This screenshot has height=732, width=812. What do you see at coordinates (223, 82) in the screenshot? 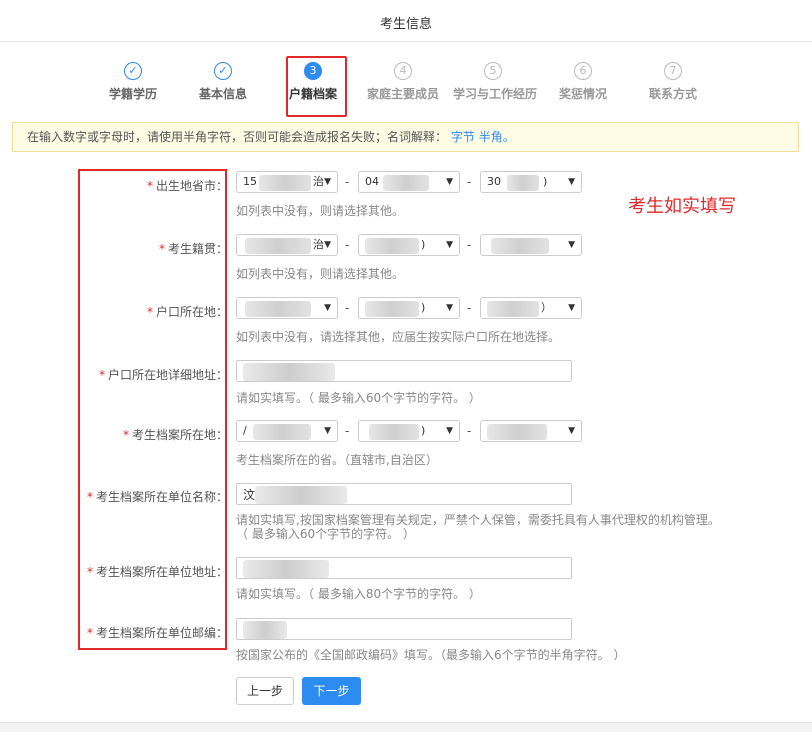
I see `step-basic-info: ✓ 基本信息` at bounding box center [223, 82].